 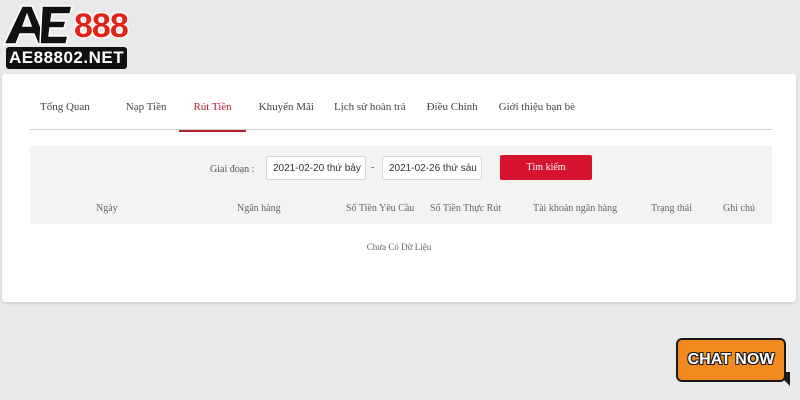 What do you see at coordinates (399, 247) in the screenshot?
I see `empty-state: Chưa Có Dữ Liệu` at bounding box center [399, 247].